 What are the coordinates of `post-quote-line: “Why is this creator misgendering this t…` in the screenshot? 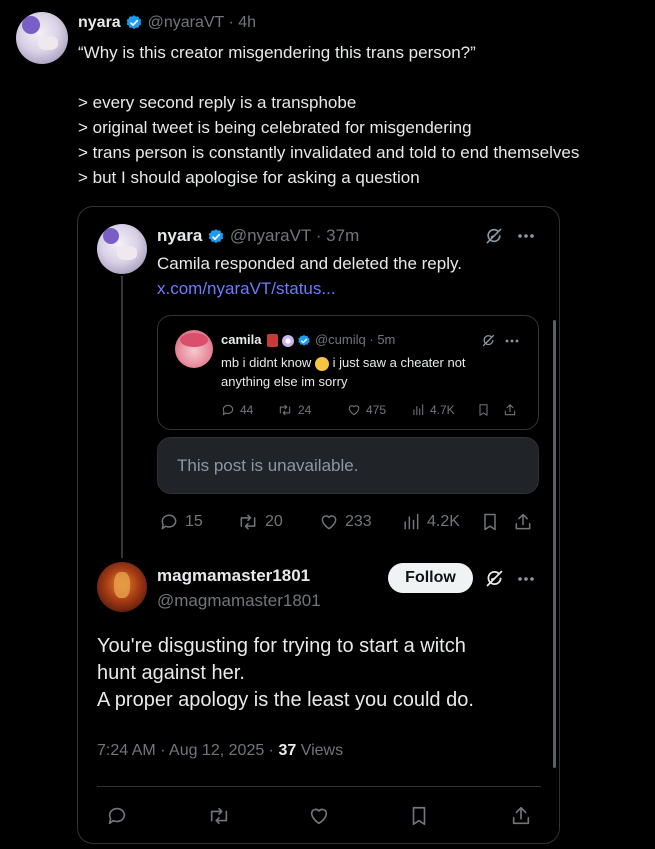 It's located at (277, 52).